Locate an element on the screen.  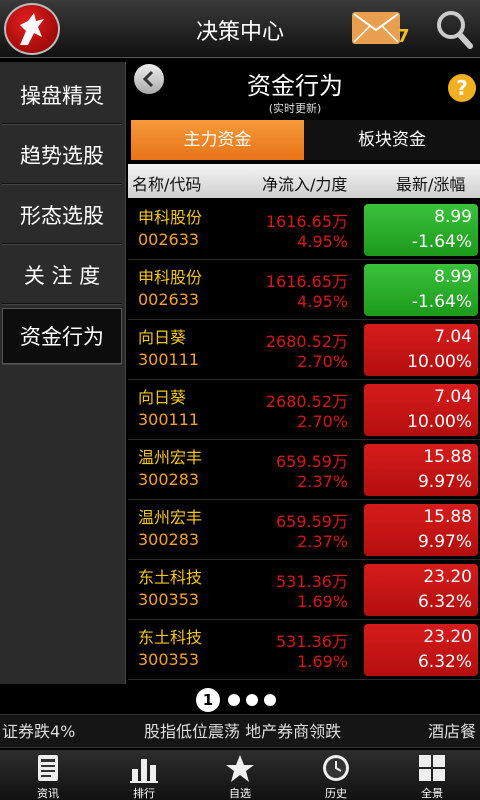
ticker-item: 酒店餐 is located at coordinates (452, 731).